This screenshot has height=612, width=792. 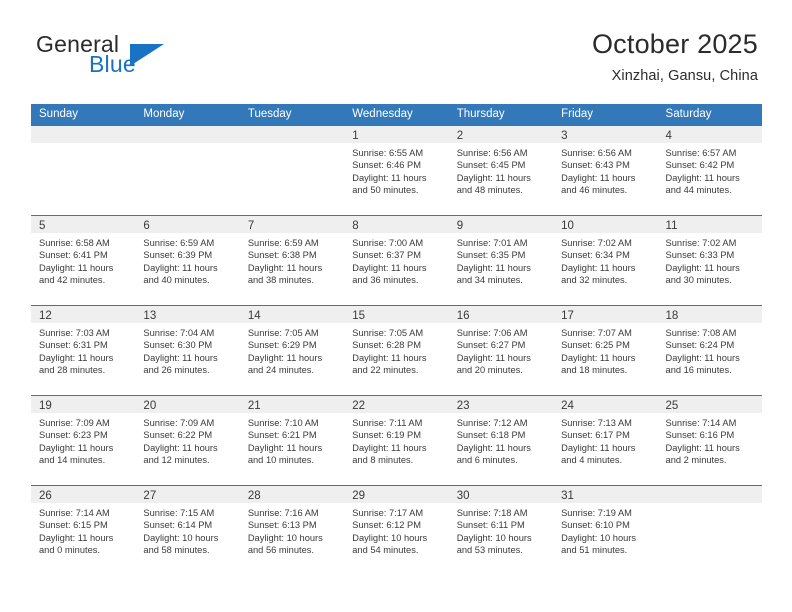 I want to click on day-number-band: 16, so click(x=501, y=314).